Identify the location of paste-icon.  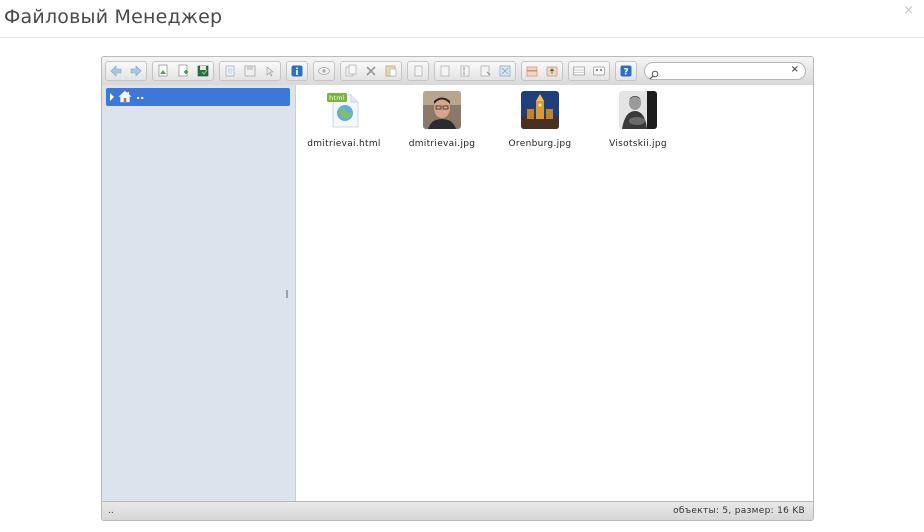
(391, 71).